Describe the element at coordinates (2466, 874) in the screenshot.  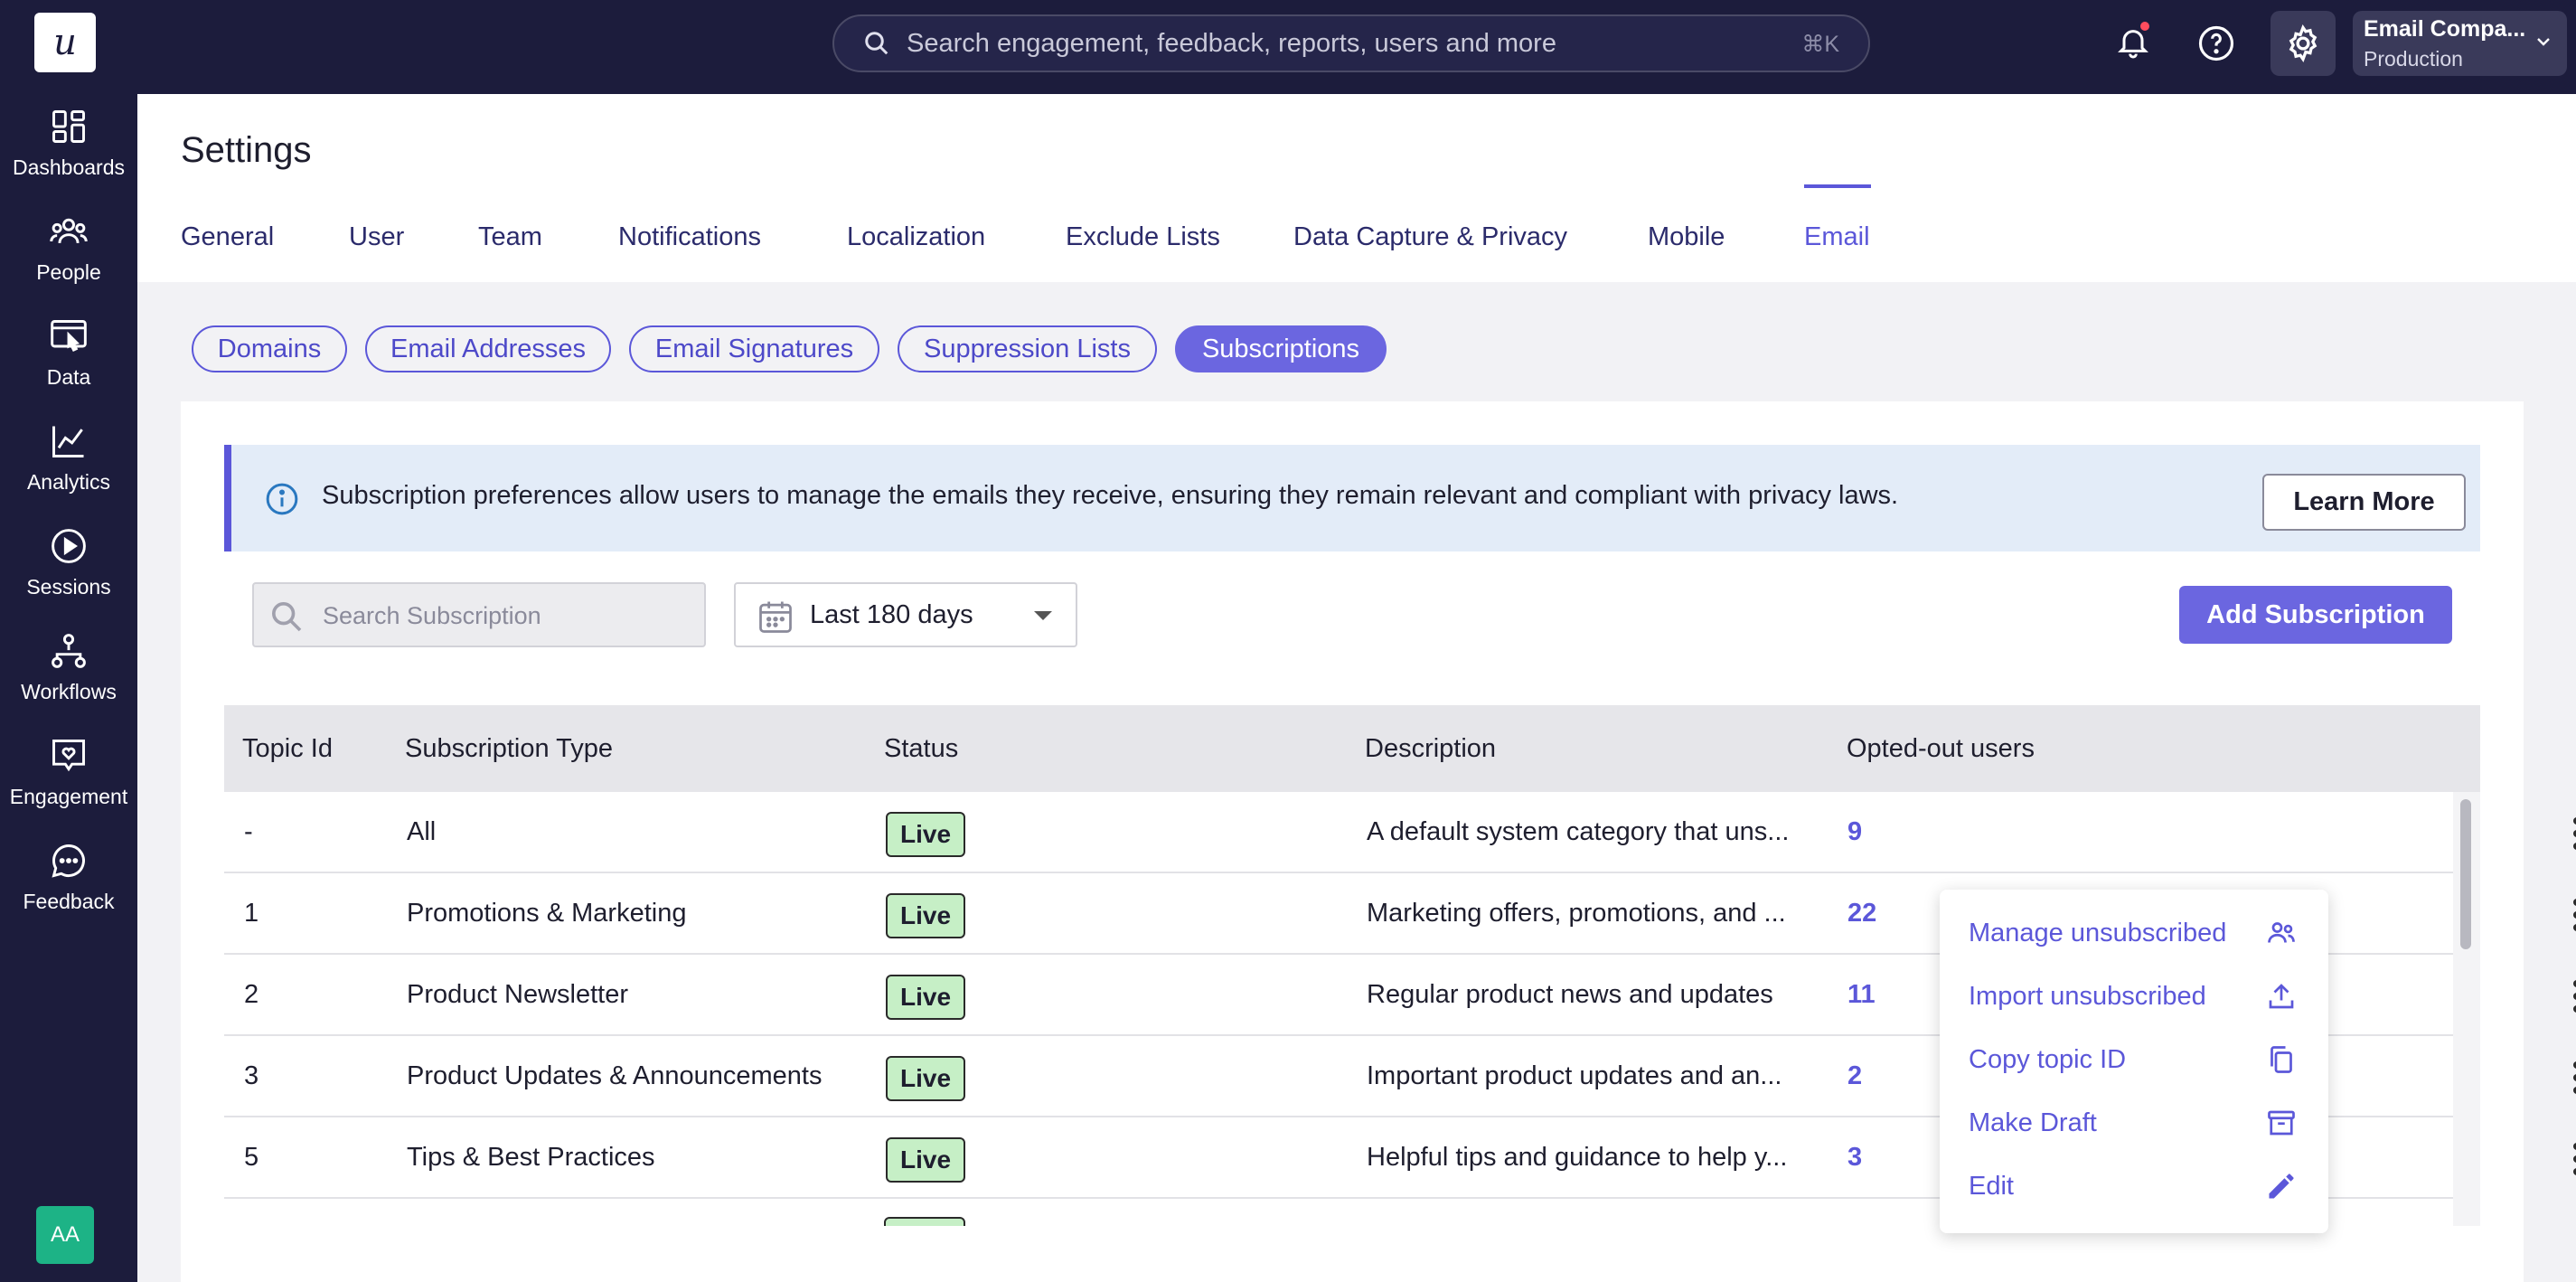
I see `table-scrollbar-thumb` at that location.